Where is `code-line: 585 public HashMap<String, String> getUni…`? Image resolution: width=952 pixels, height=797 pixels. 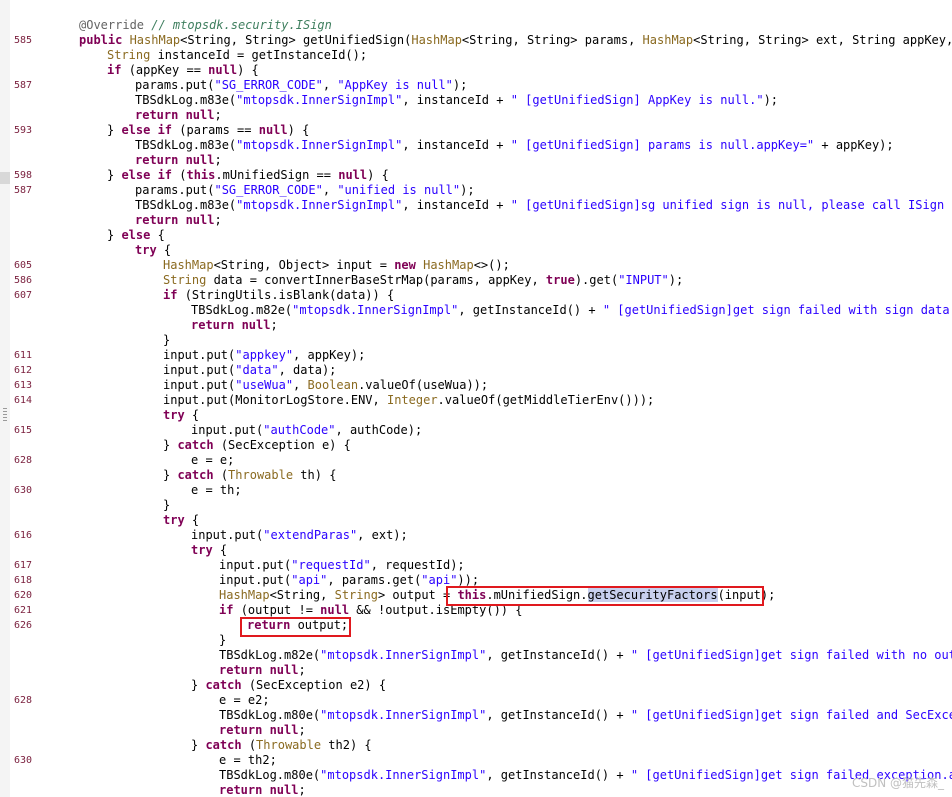 code-line: 585 public HashMap<String, String> getUni… is located at coordinates (476, 40).